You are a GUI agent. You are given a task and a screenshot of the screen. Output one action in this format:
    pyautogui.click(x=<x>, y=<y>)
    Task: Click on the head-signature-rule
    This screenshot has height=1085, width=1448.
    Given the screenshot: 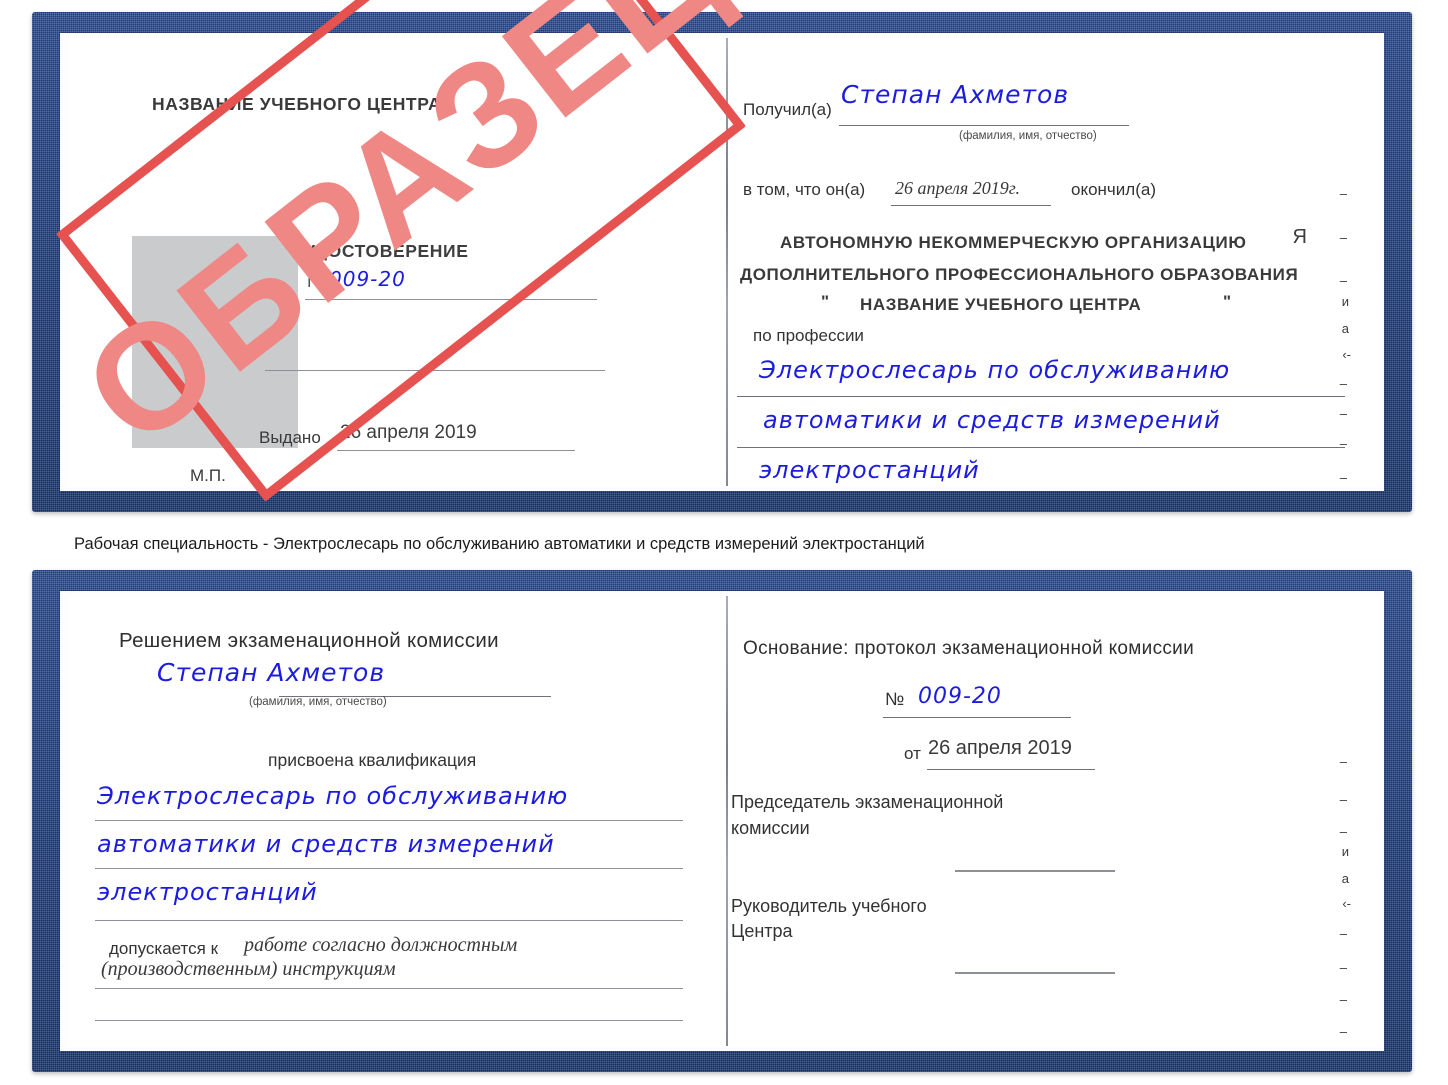 What is the action you would take?
    pyautogui.click(x=1035, y=973)
    